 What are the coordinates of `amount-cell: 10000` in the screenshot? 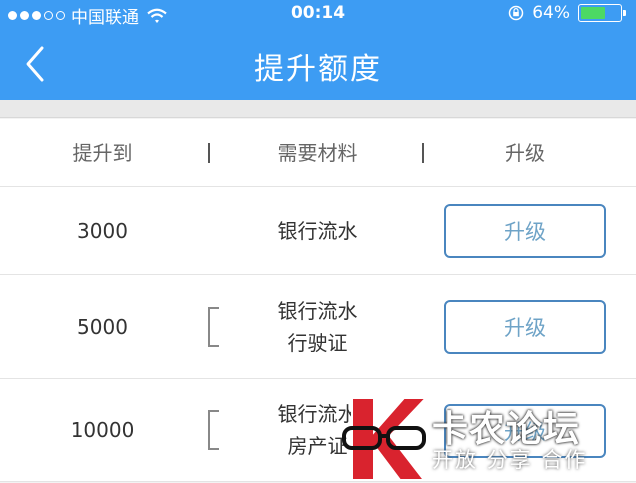 It's located at (102, 430).